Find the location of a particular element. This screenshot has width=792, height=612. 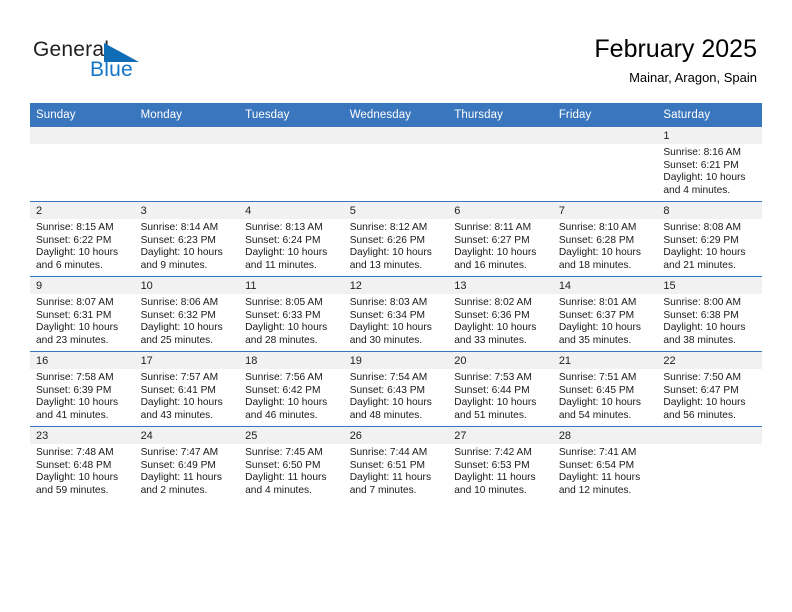

sunrise-text: Sunrise: 7:57 AM is located at coordinates (179, 377).